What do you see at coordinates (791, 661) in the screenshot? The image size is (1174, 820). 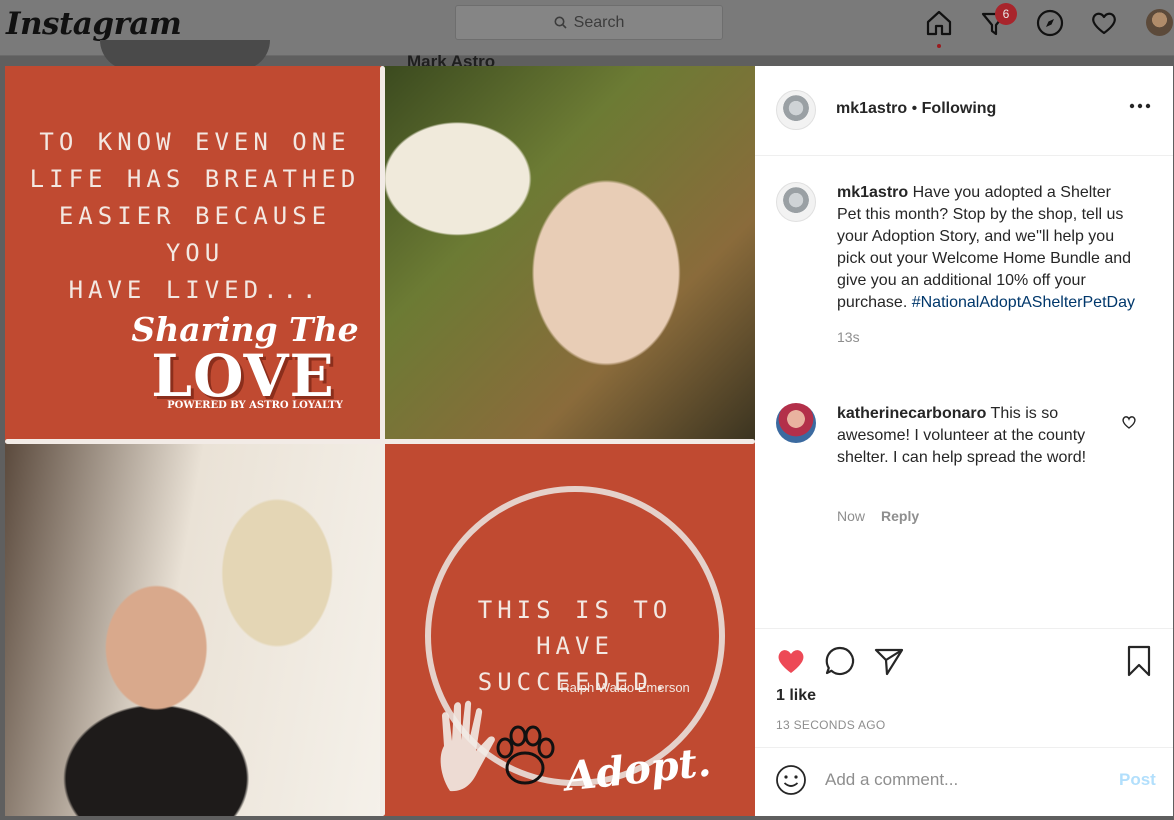 I see `liked-heart-icon` at bounding box center [791, 661].